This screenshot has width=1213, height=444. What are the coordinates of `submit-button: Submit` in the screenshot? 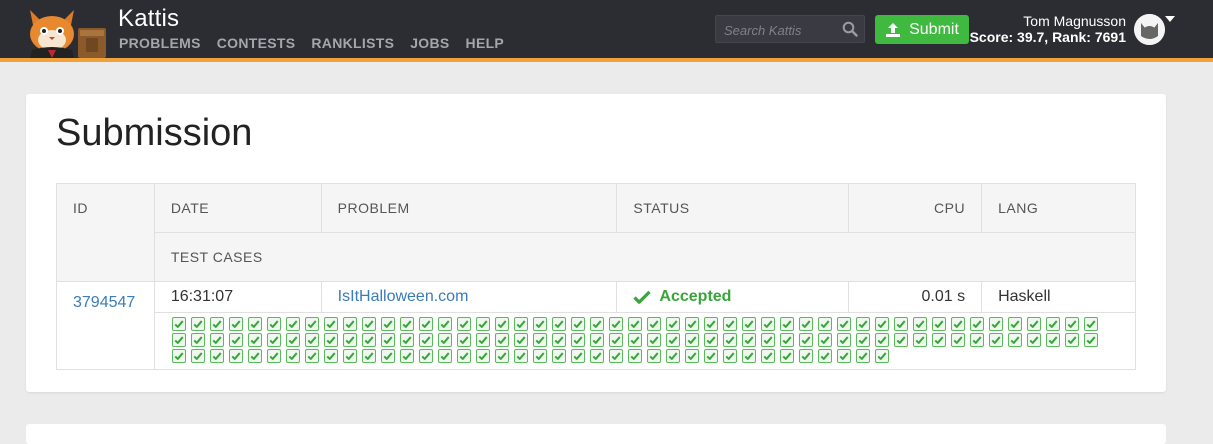 It's located at (922, 29).